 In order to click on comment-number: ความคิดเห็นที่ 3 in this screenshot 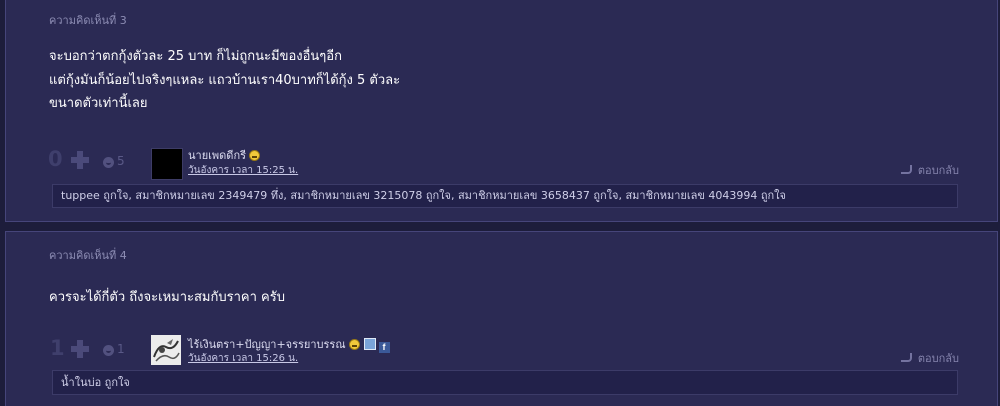, I will do `click(88, 20)`.